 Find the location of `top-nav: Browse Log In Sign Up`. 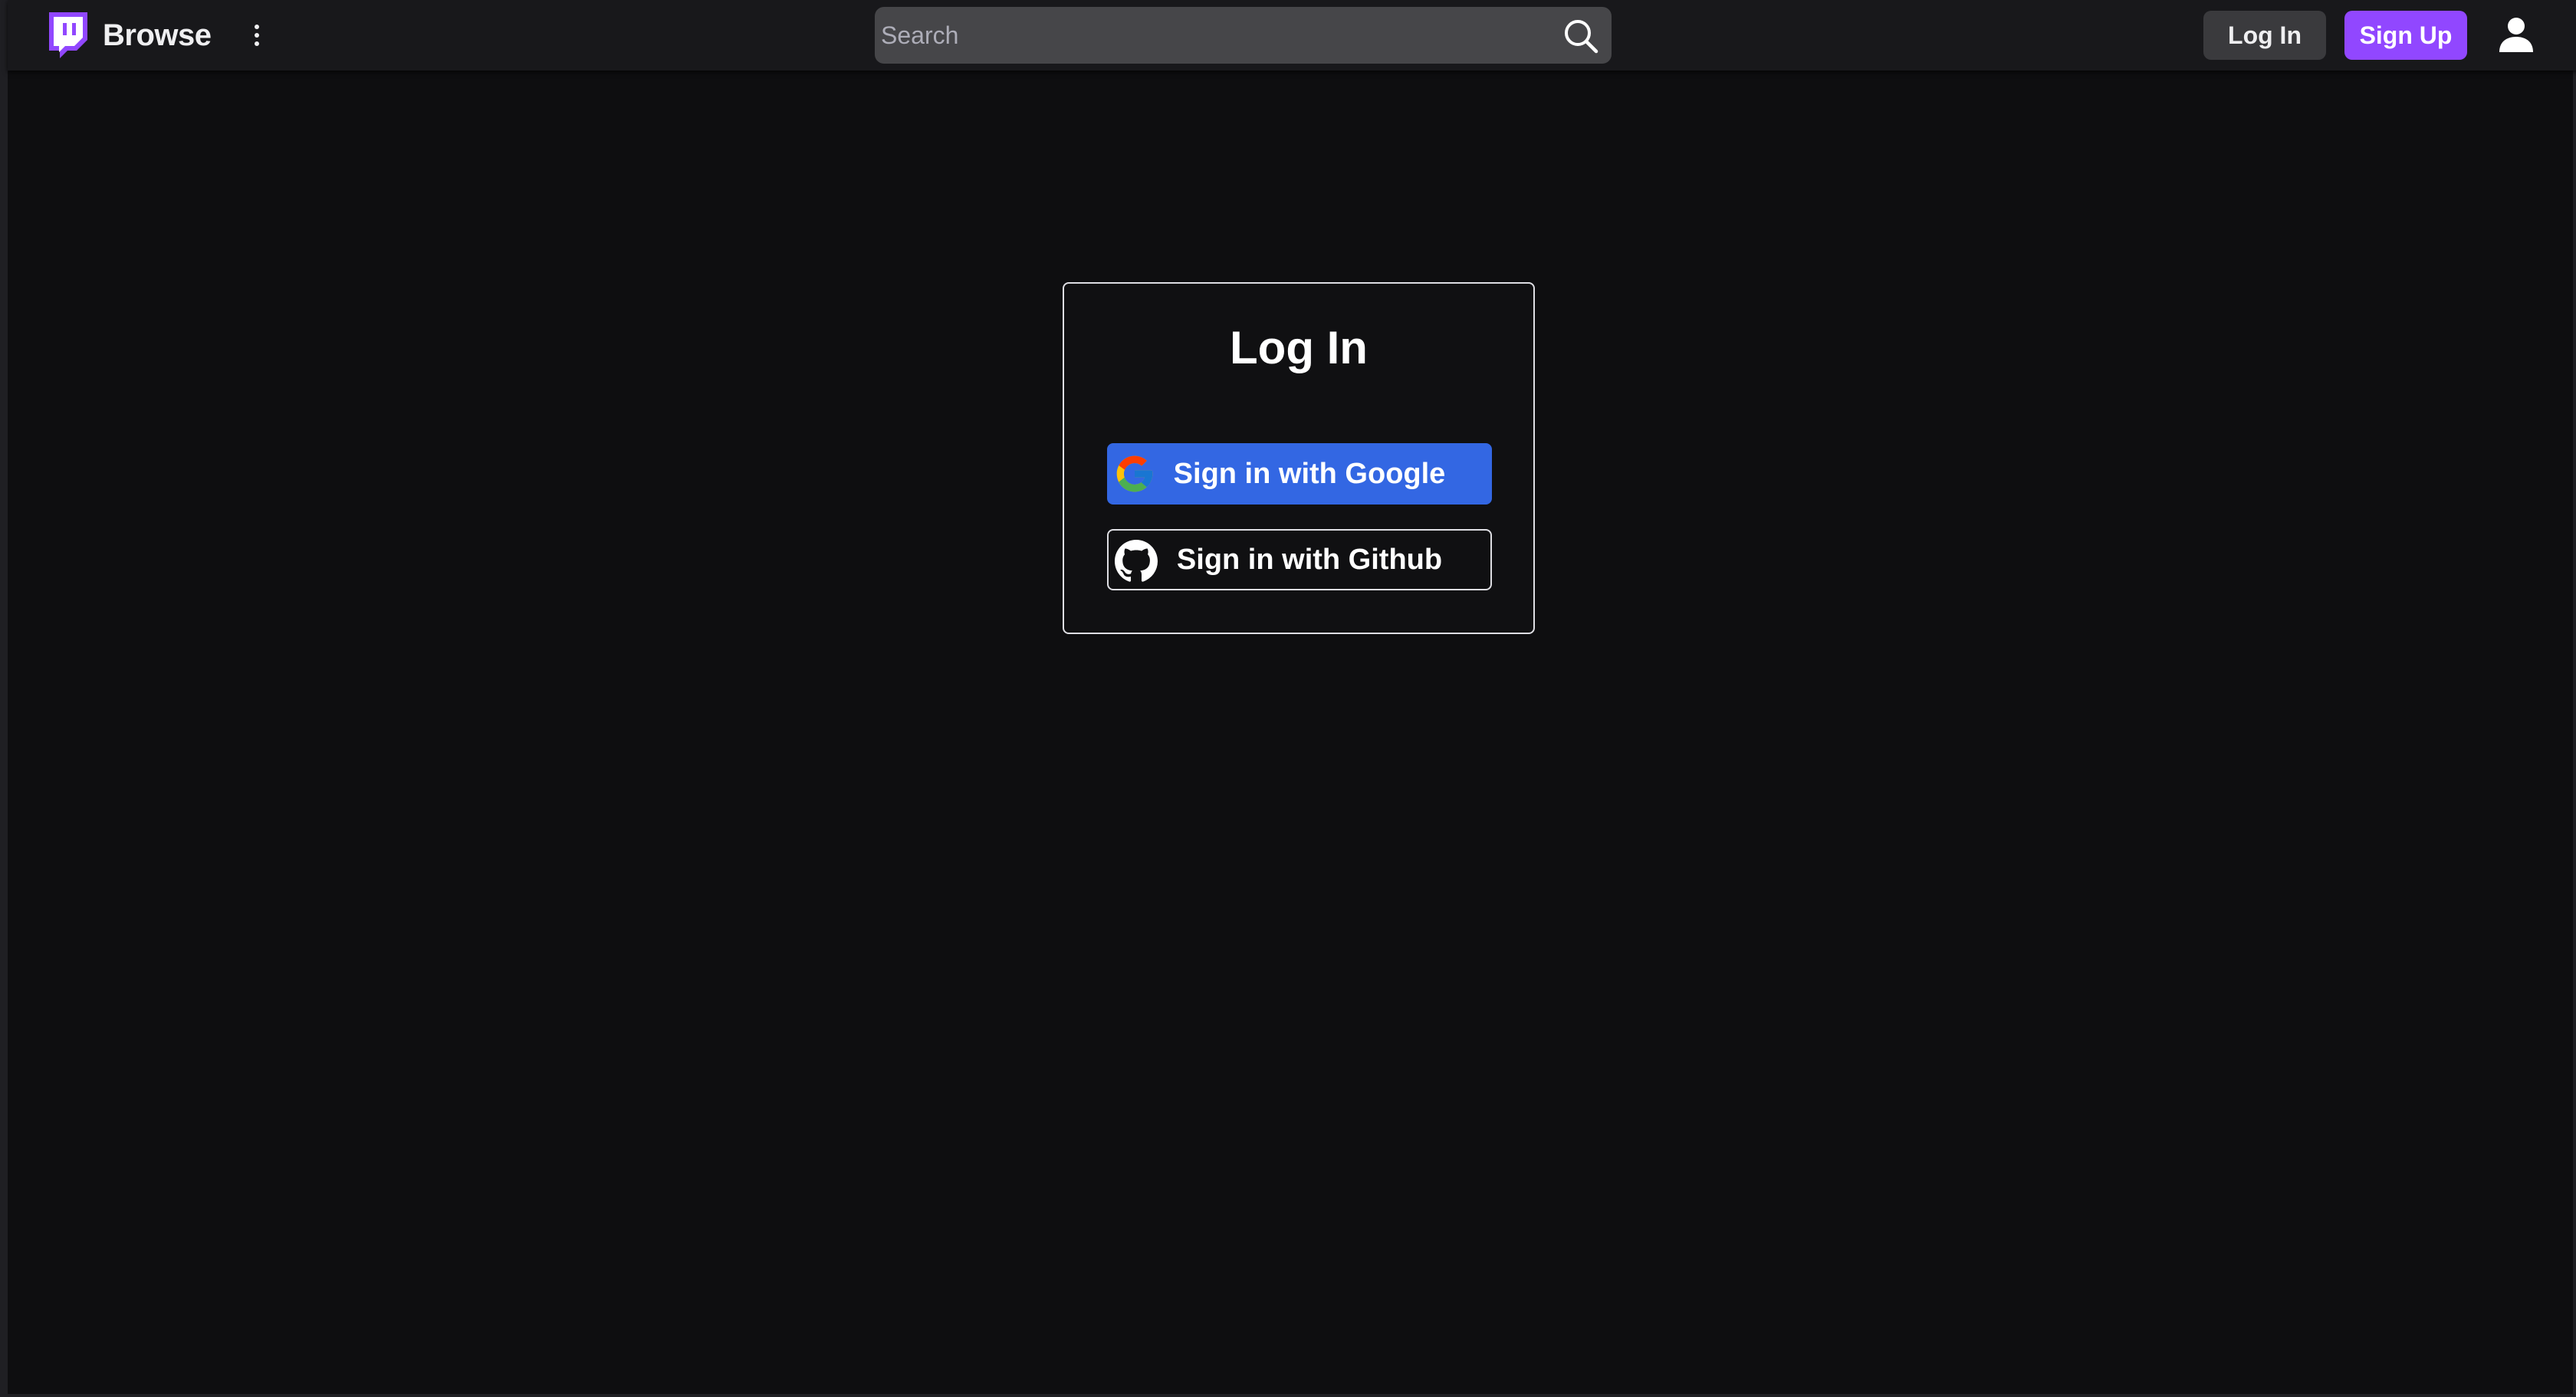

top-nav: Browse Log In Sign Up is located at coordinates (1292, 35).